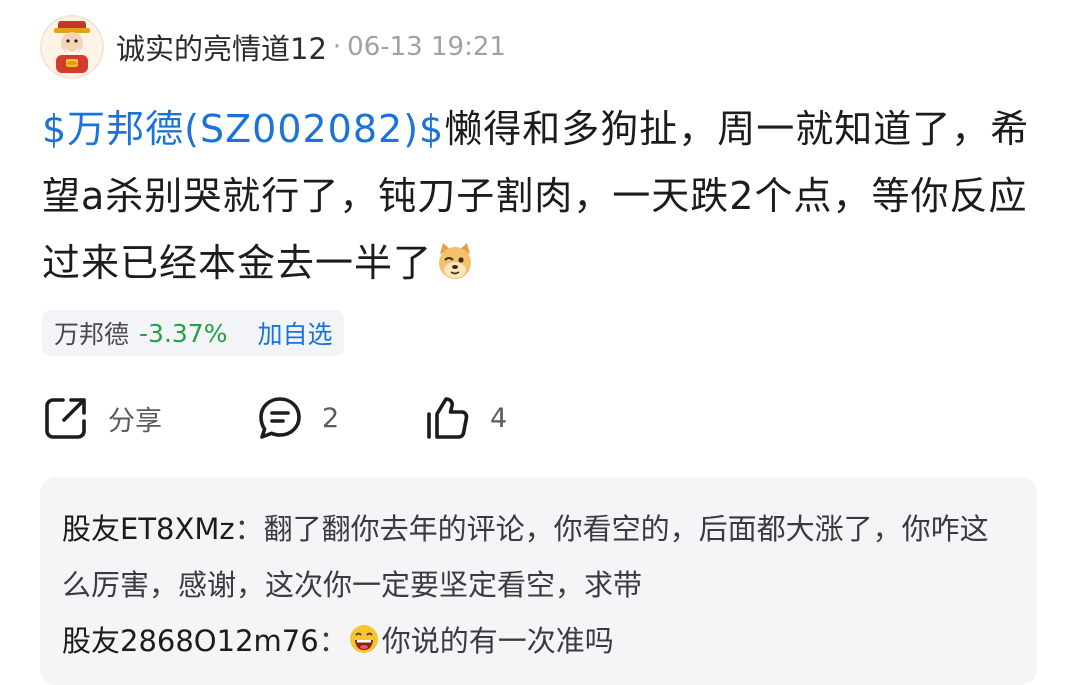 Image resolution: width=1079 pixels, height=685 pixels. I want to click on doge-emoji-icon, so click(455, 269).